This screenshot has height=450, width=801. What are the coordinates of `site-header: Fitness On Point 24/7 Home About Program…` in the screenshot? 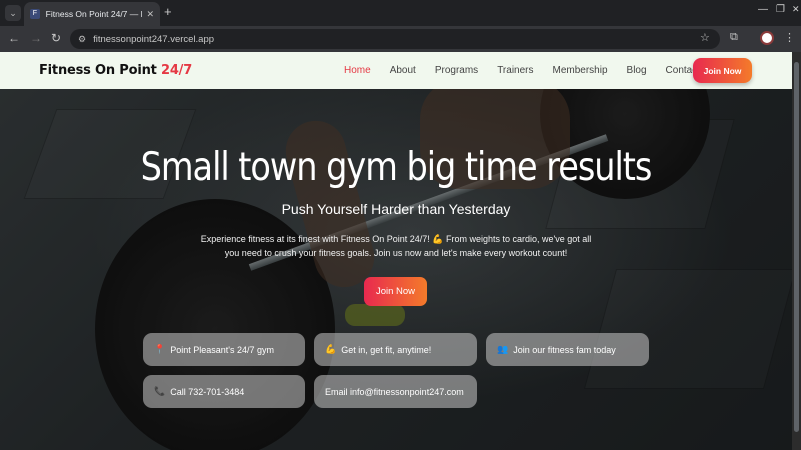 It's located at (396, 70).